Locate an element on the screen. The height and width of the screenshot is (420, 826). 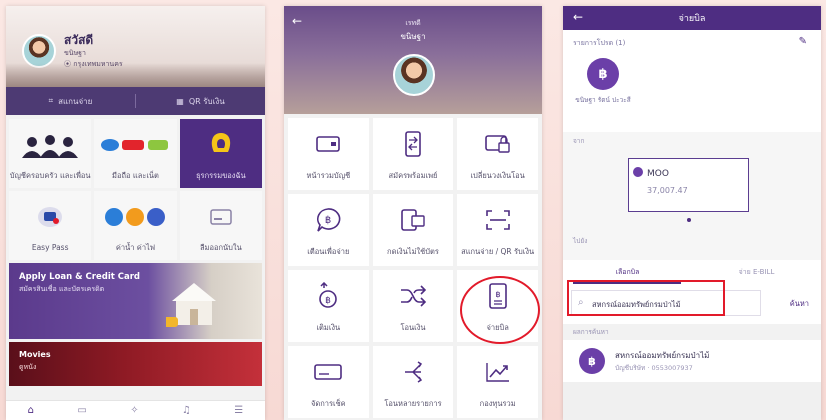
tile-label: โอนเงิน is located at coordinates (413, 327).